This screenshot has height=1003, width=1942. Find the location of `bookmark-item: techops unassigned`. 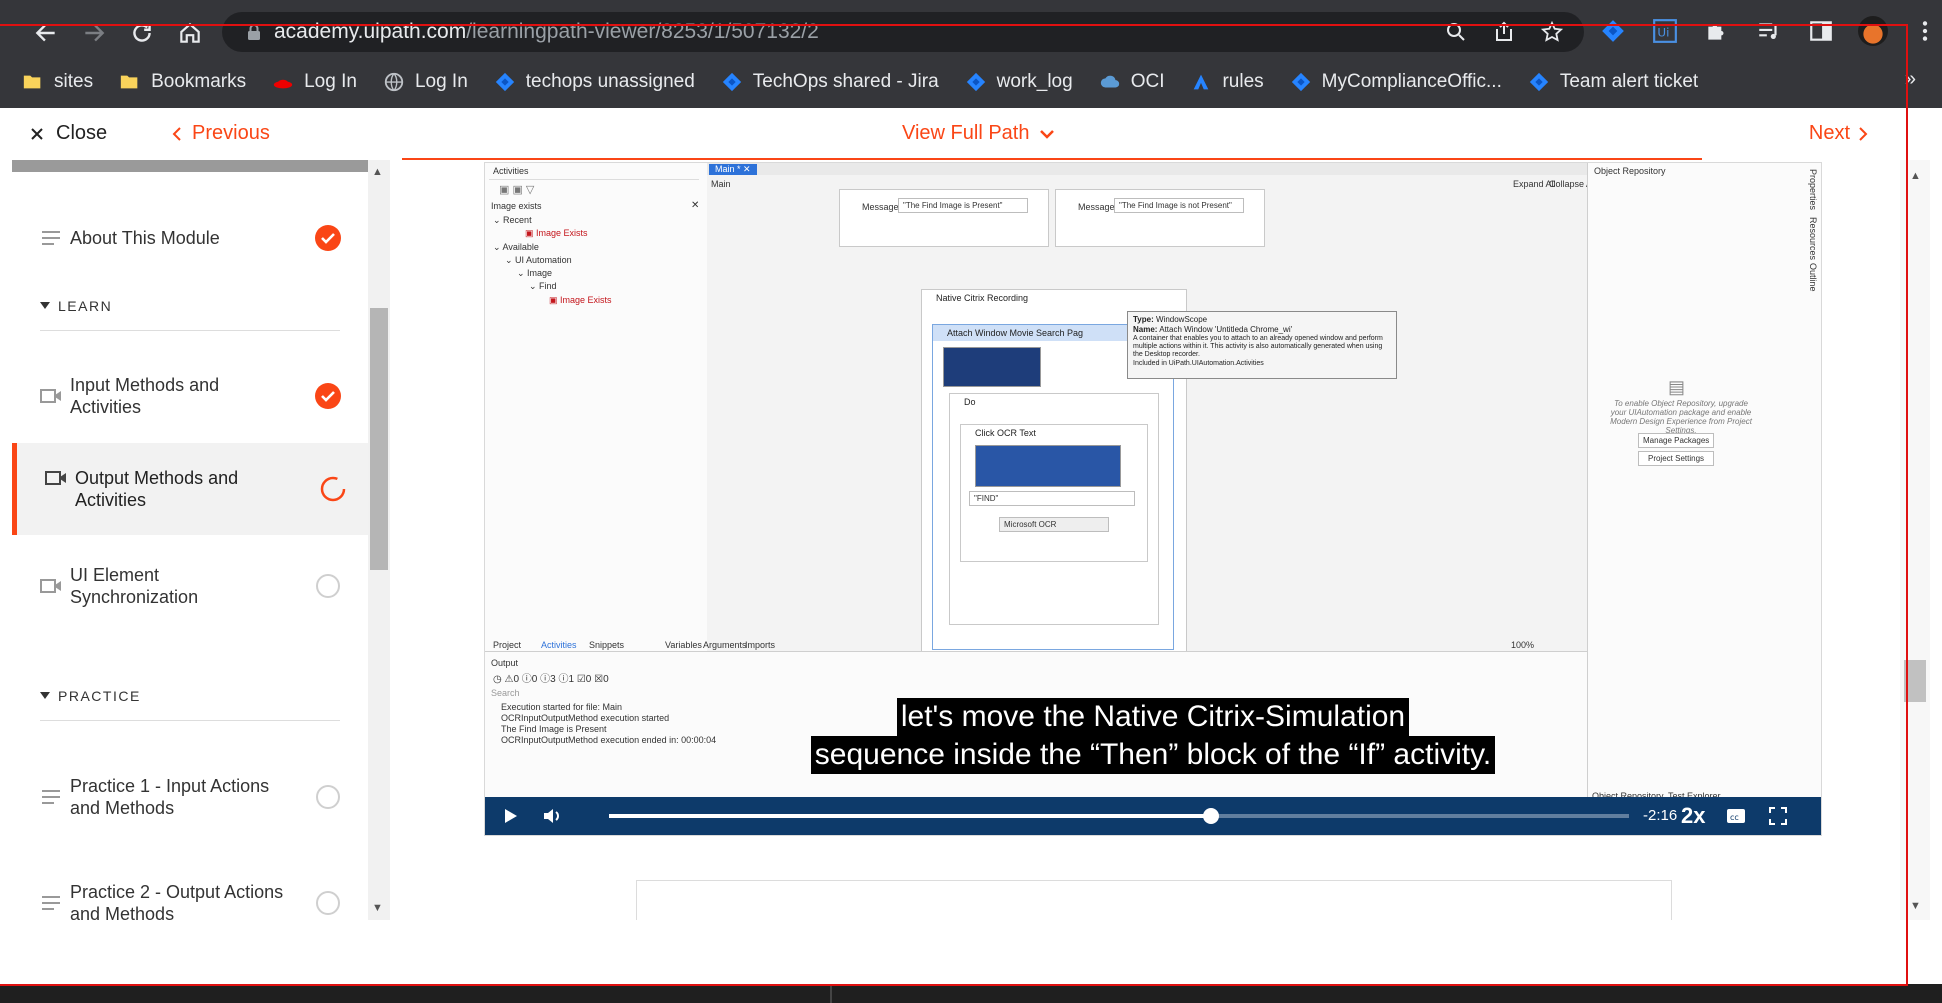

bookmark-item: techops unassigned is located at coordinates (594, 82).